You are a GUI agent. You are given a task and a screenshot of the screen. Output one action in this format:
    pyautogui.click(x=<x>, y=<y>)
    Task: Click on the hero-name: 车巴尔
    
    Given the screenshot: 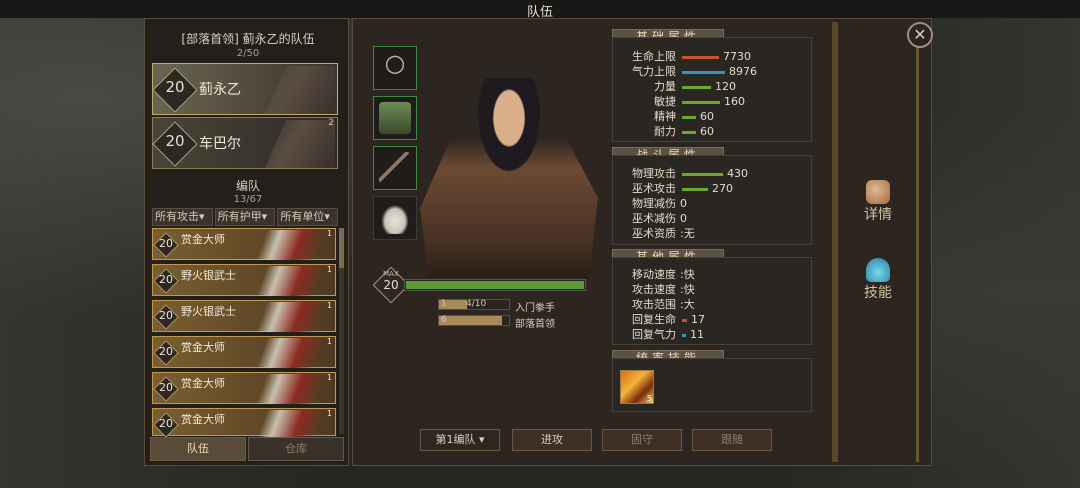 What is the action you would take?
    pyautogui.click(x=220, y=144)
    